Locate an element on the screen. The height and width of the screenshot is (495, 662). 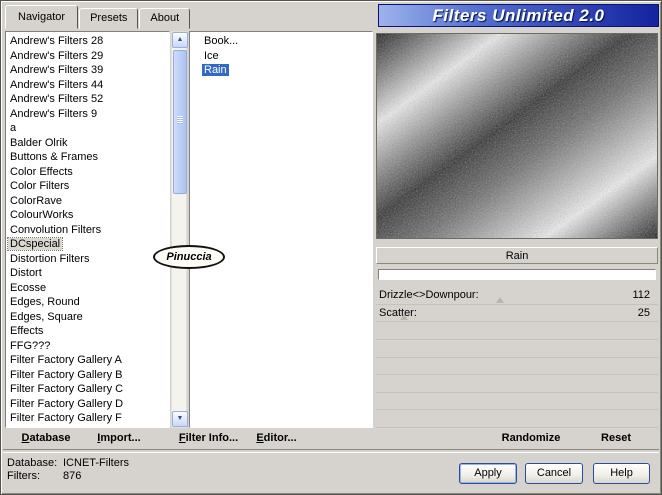
category-item-label: Andrew's Filters 44 is located at coordinates (57, 84).